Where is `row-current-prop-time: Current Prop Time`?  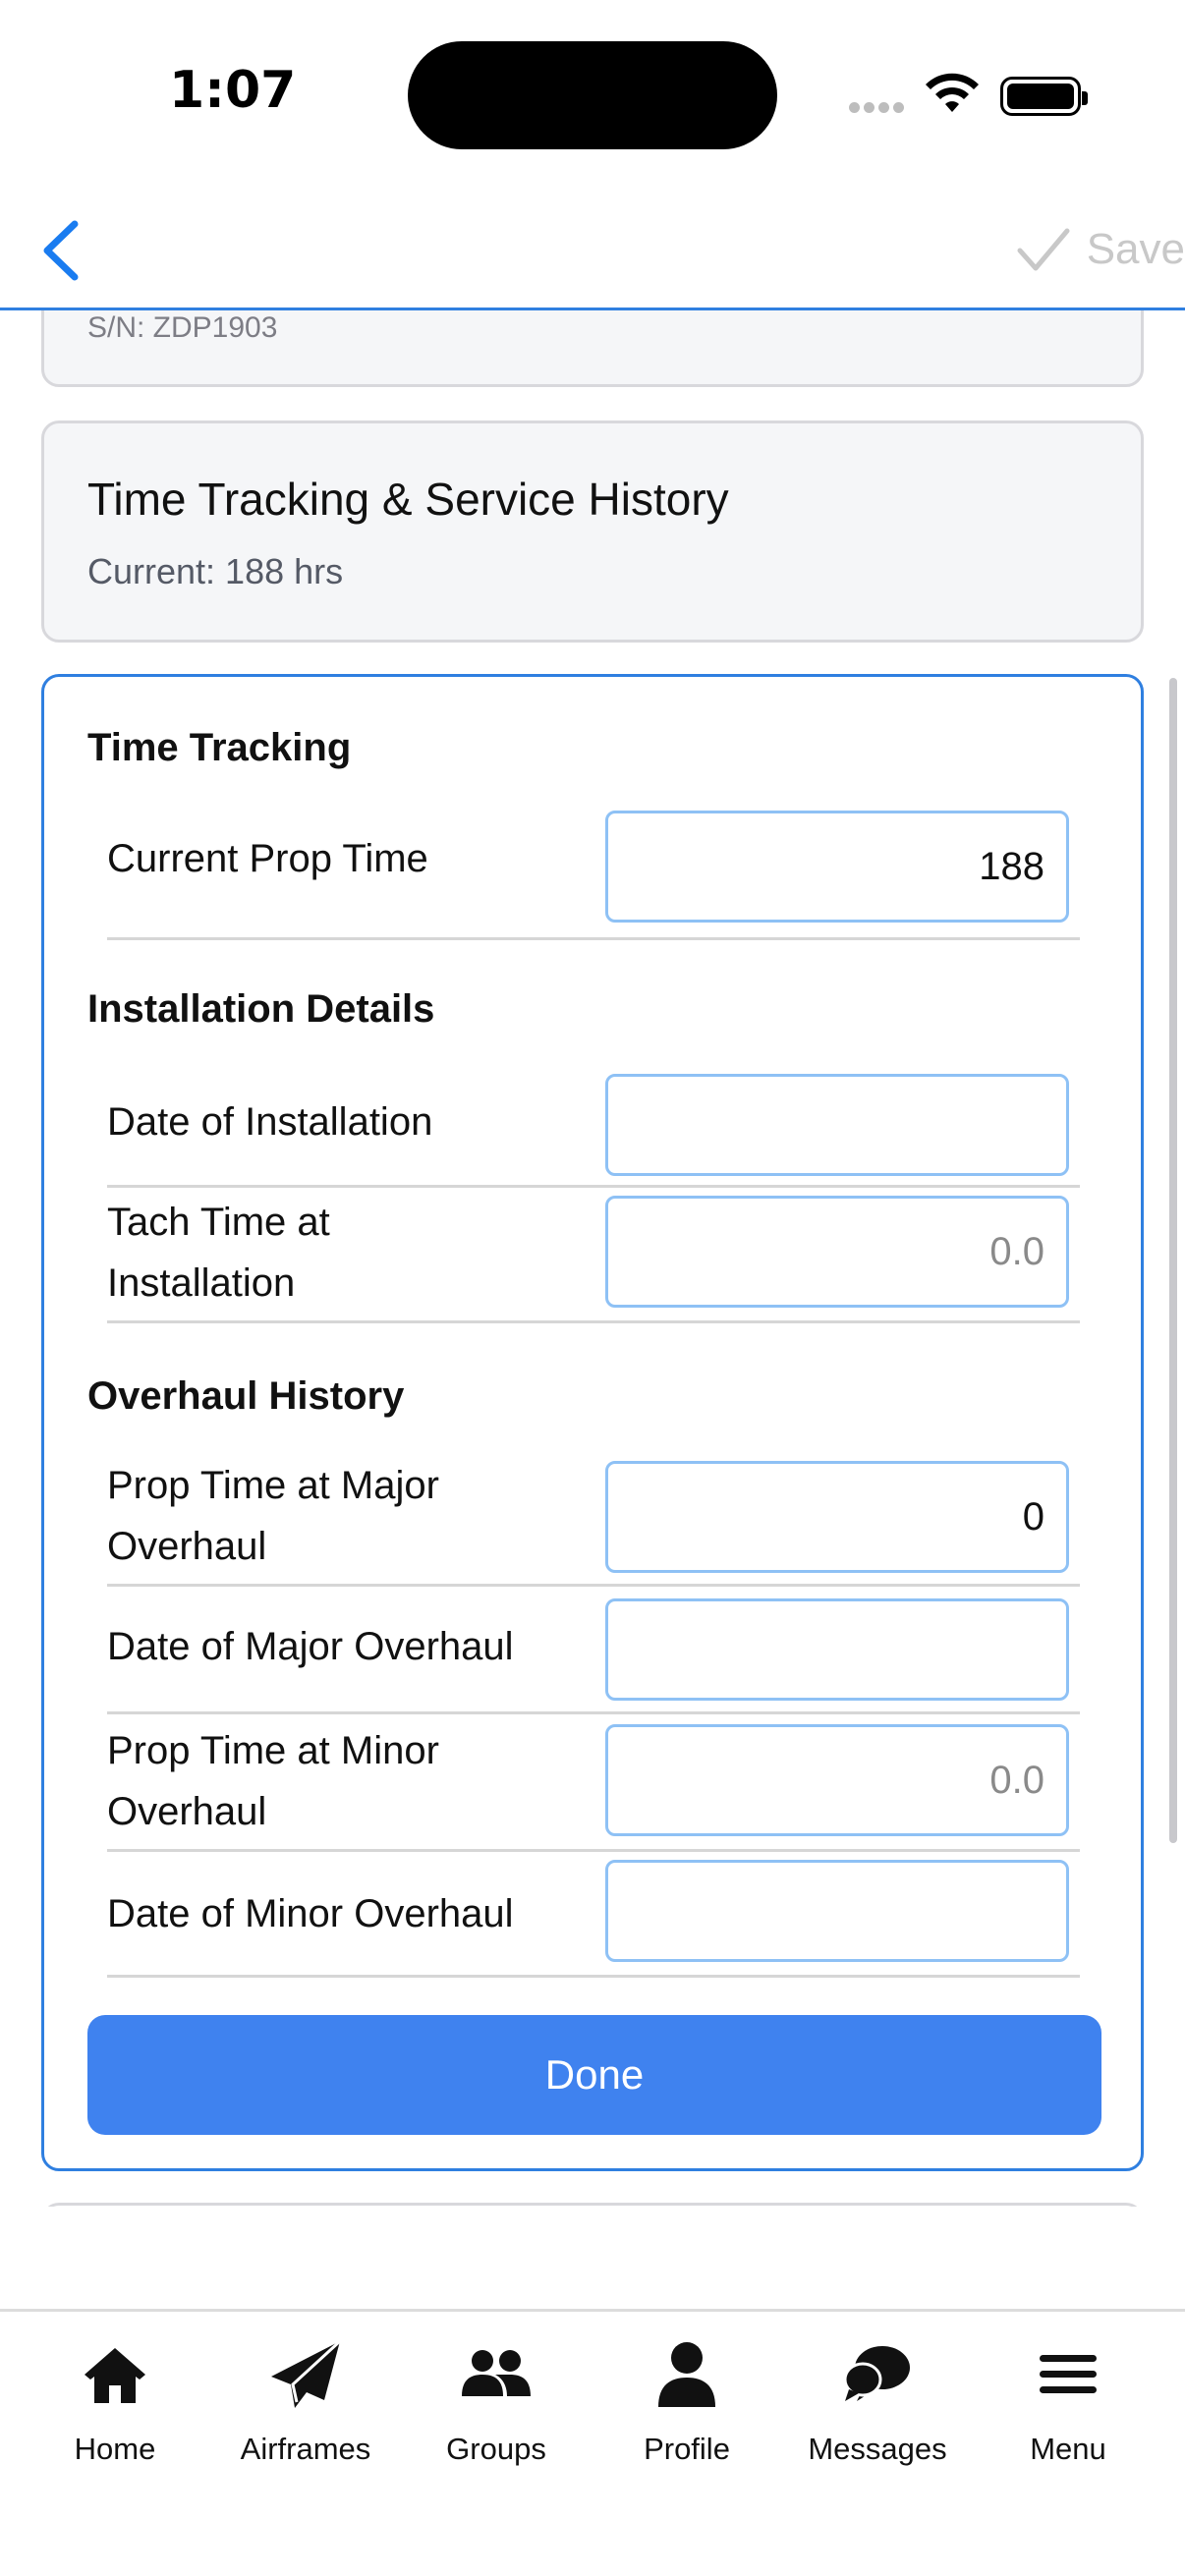
row-current-prop-time: Current Prop Time is located at coordinates (594, 871).